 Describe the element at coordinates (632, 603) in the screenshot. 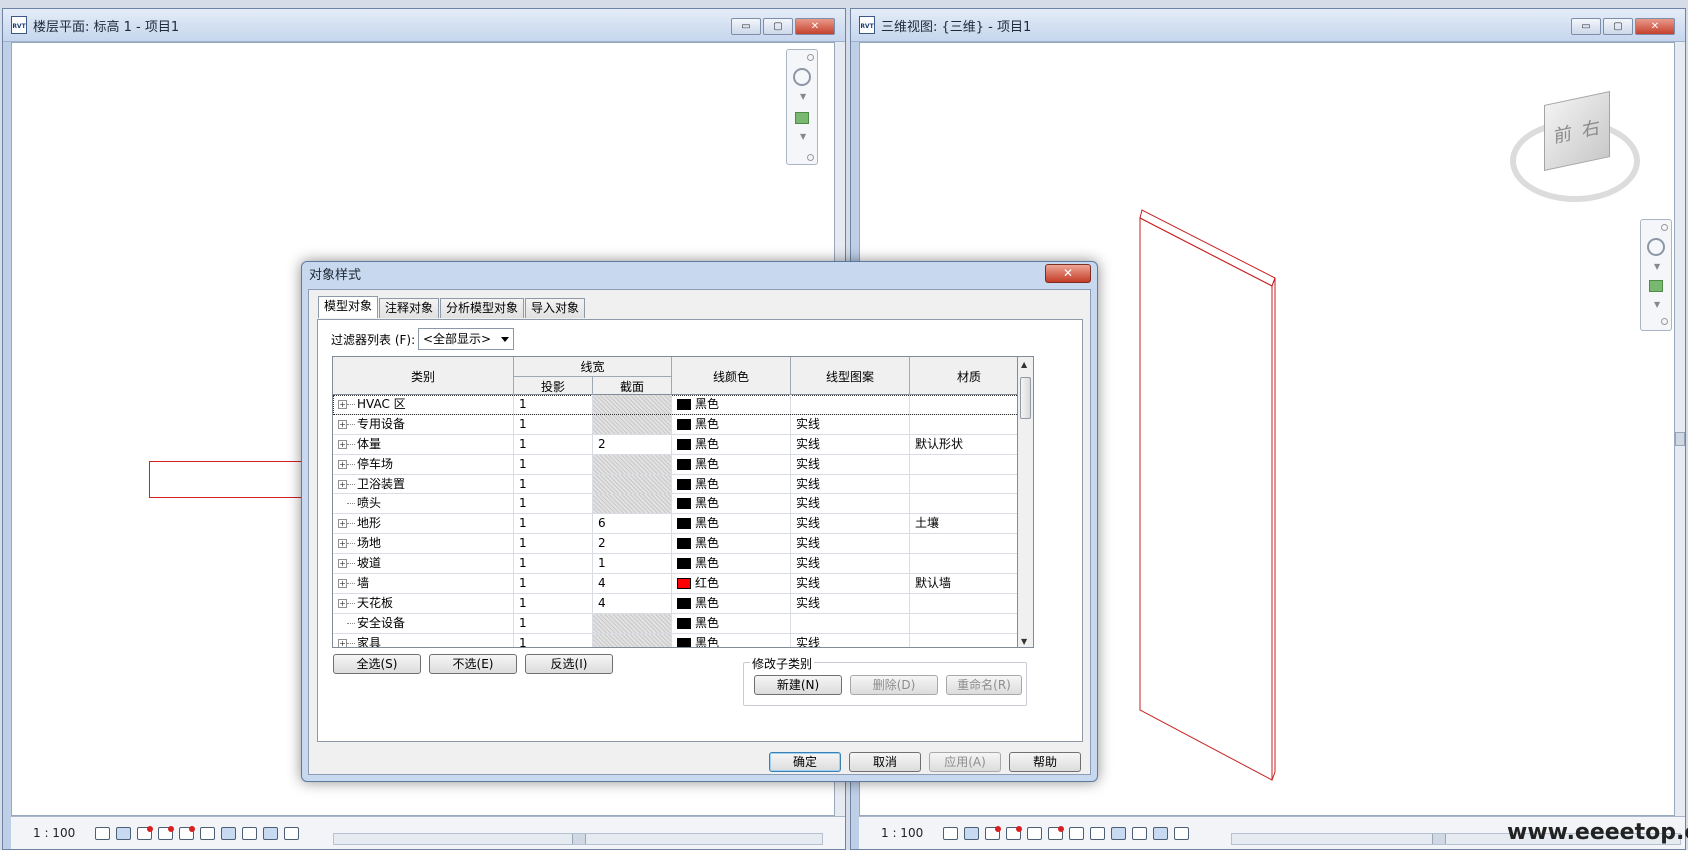

I see `cut-weight-cell: 4` at that location.